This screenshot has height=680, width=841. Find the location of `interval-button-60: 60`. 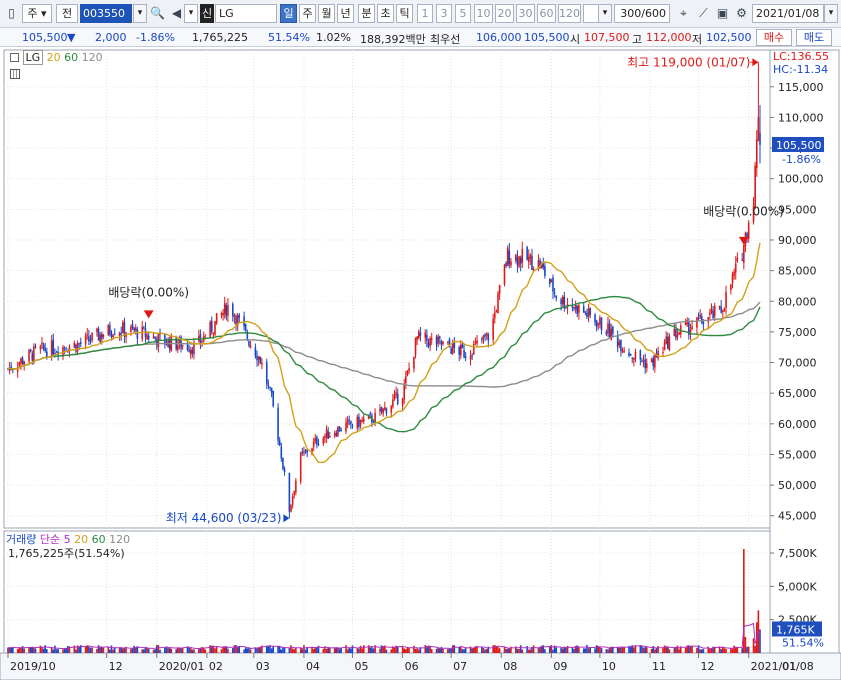

interval-button-60: 60 is located at coordinates (546, 13).